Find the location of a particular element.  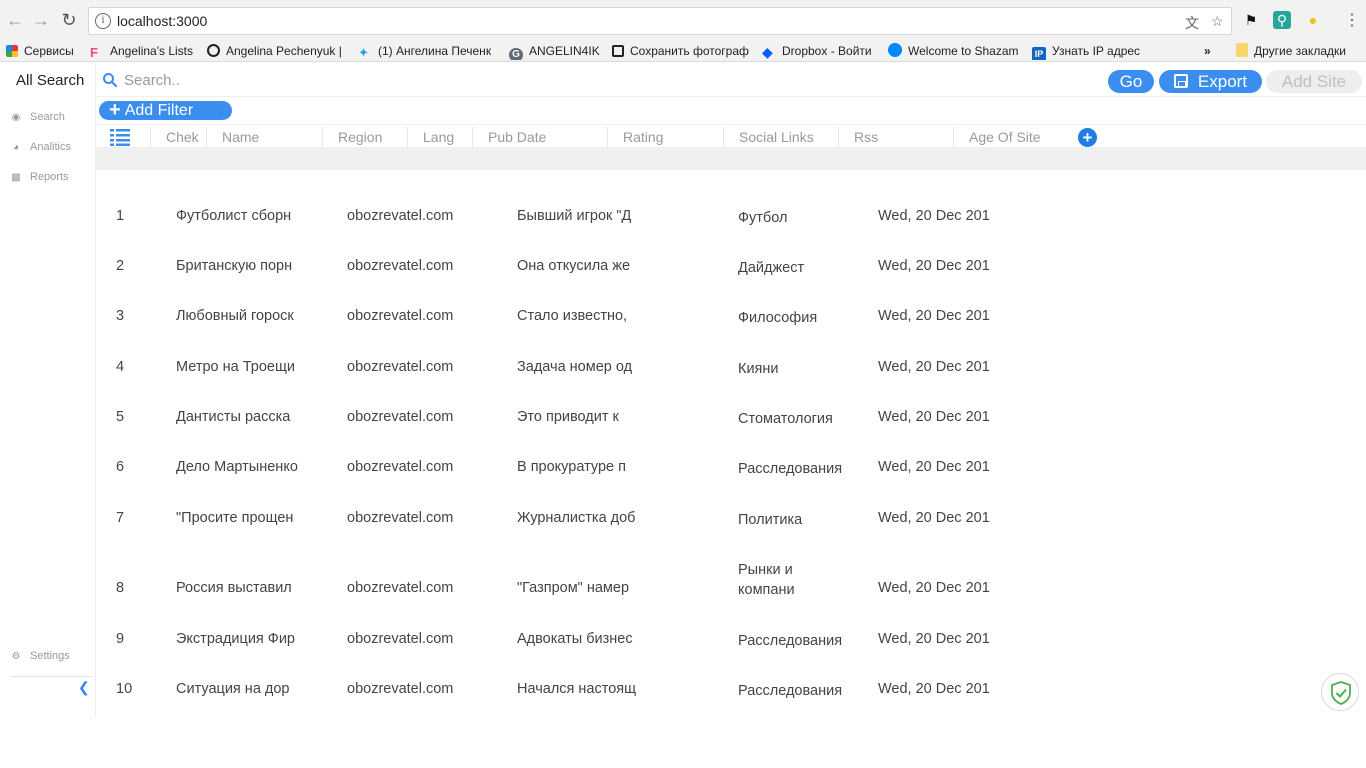

row-social: Футбол is located at coordinates (763, 218).